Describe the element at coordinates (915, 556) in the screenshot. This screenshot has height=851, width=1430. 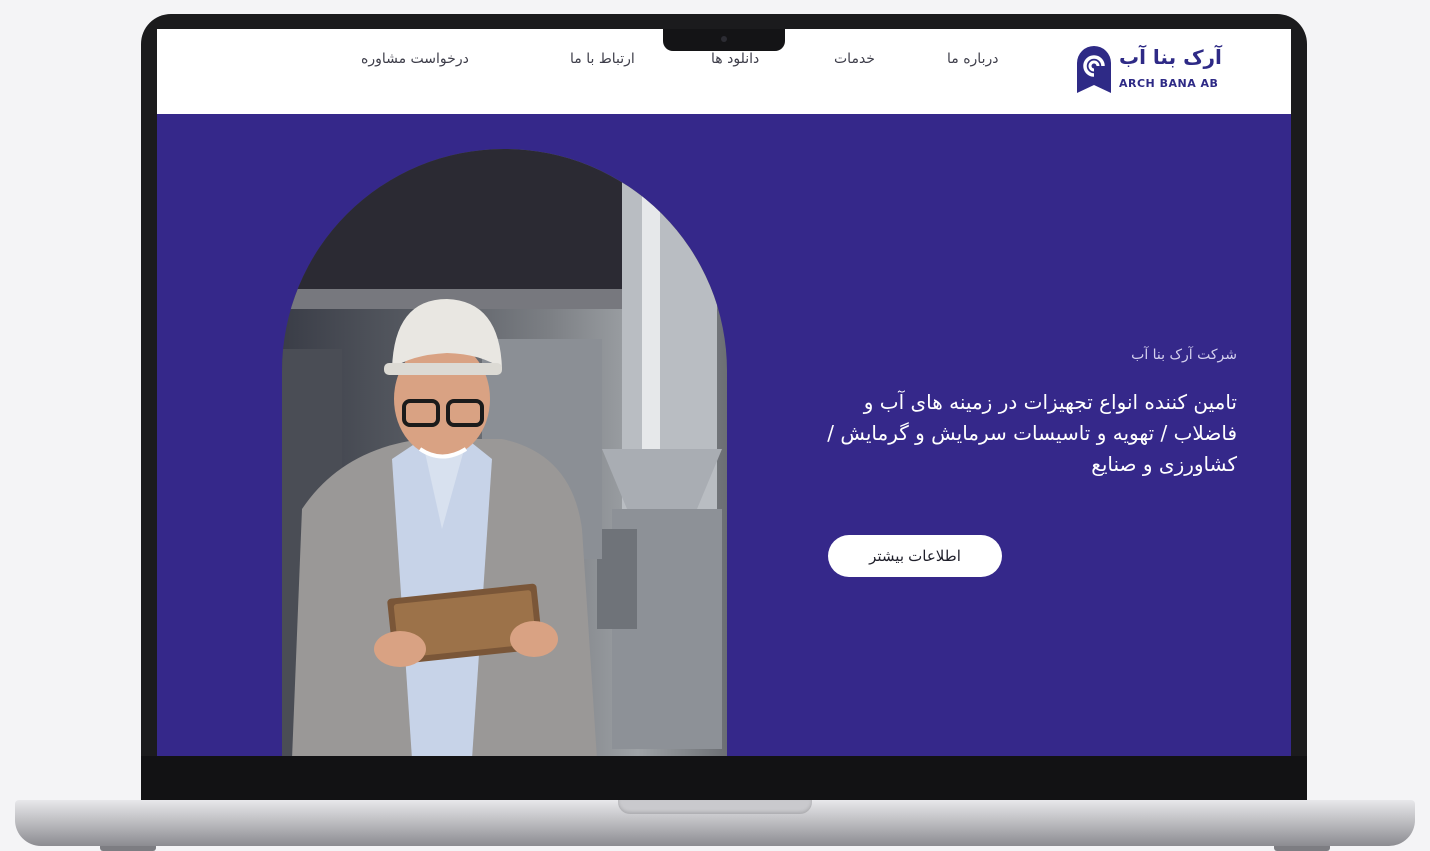
I see `more-info-button: اطلاعات بیشتر` at that location.